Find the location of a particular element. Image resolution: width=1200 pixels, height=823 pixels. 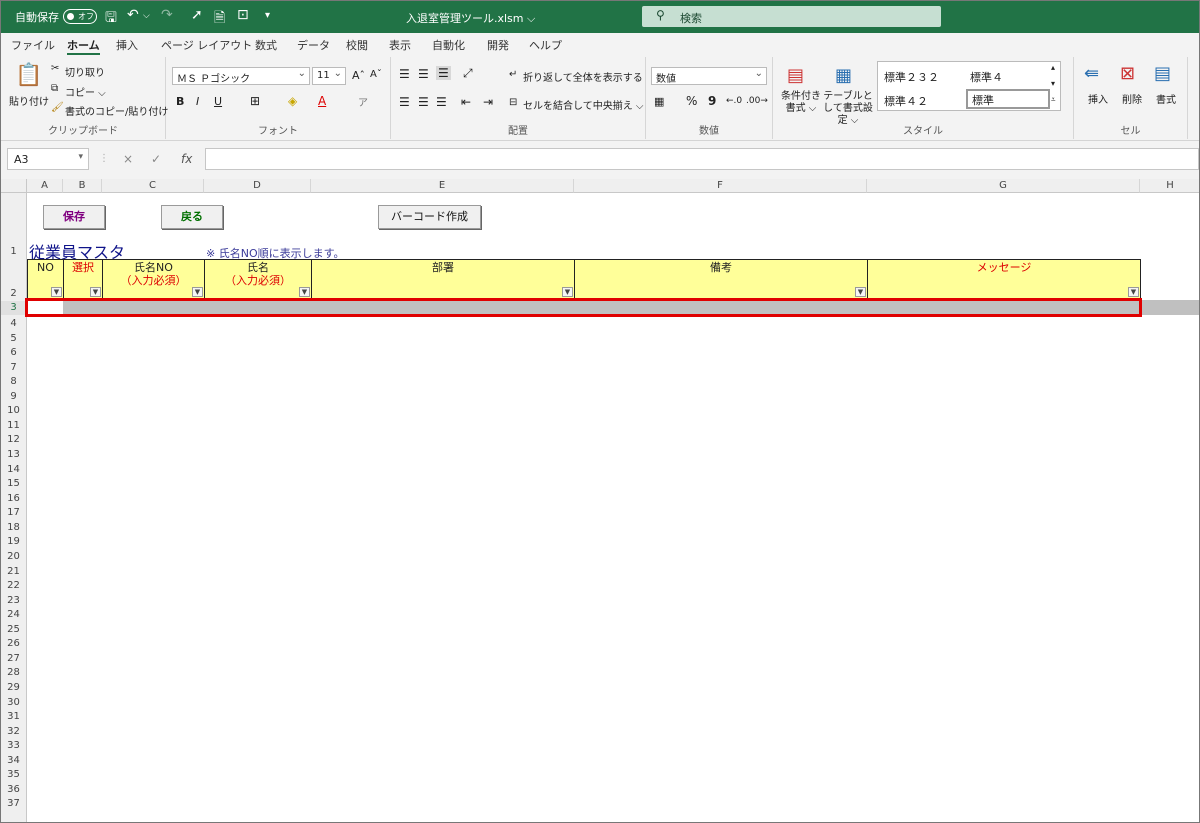

row-header-17: 17 is located at coordinates (14, 513).